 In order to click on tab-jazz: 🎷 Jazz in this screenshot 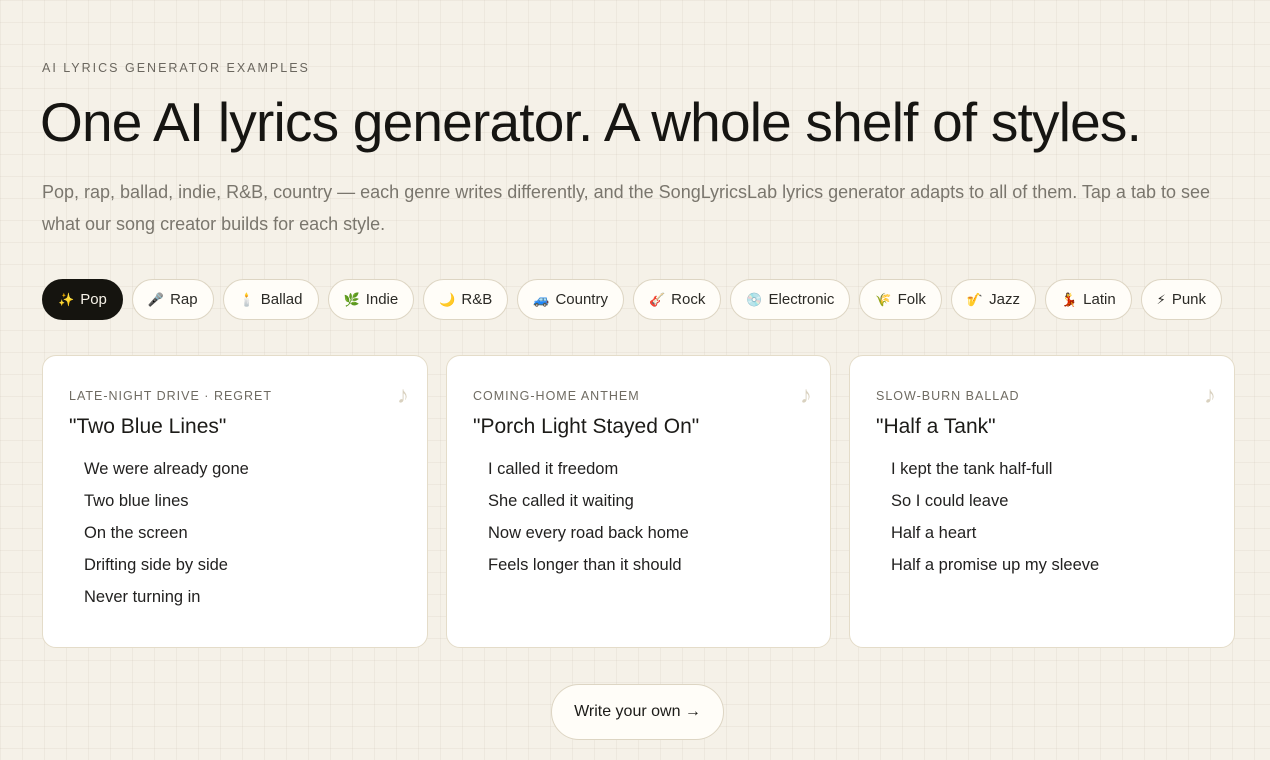, I will do `click(993, 299)`.